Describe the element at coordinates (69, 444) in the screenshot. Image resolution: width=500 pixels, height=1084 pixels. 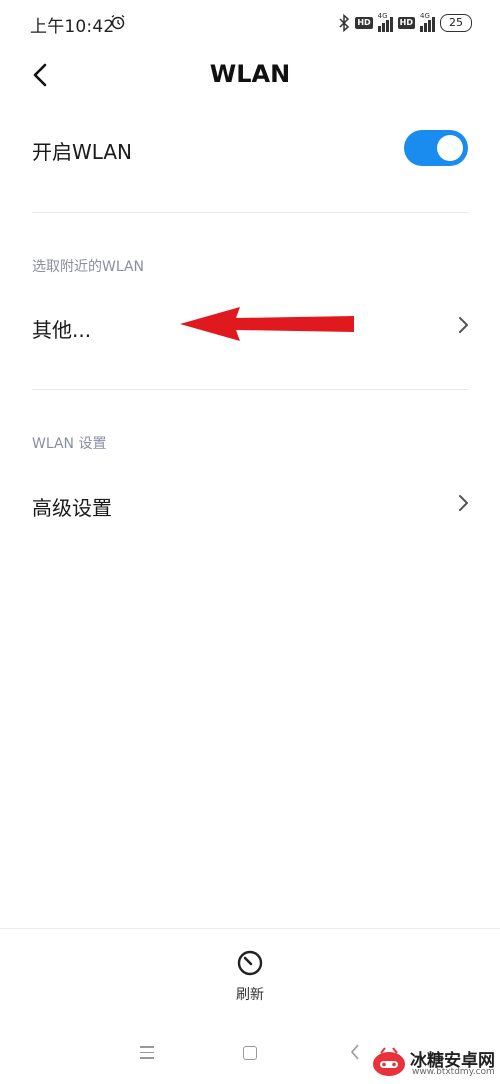
I see `settings-section-title: WLAN 设置` at that location.